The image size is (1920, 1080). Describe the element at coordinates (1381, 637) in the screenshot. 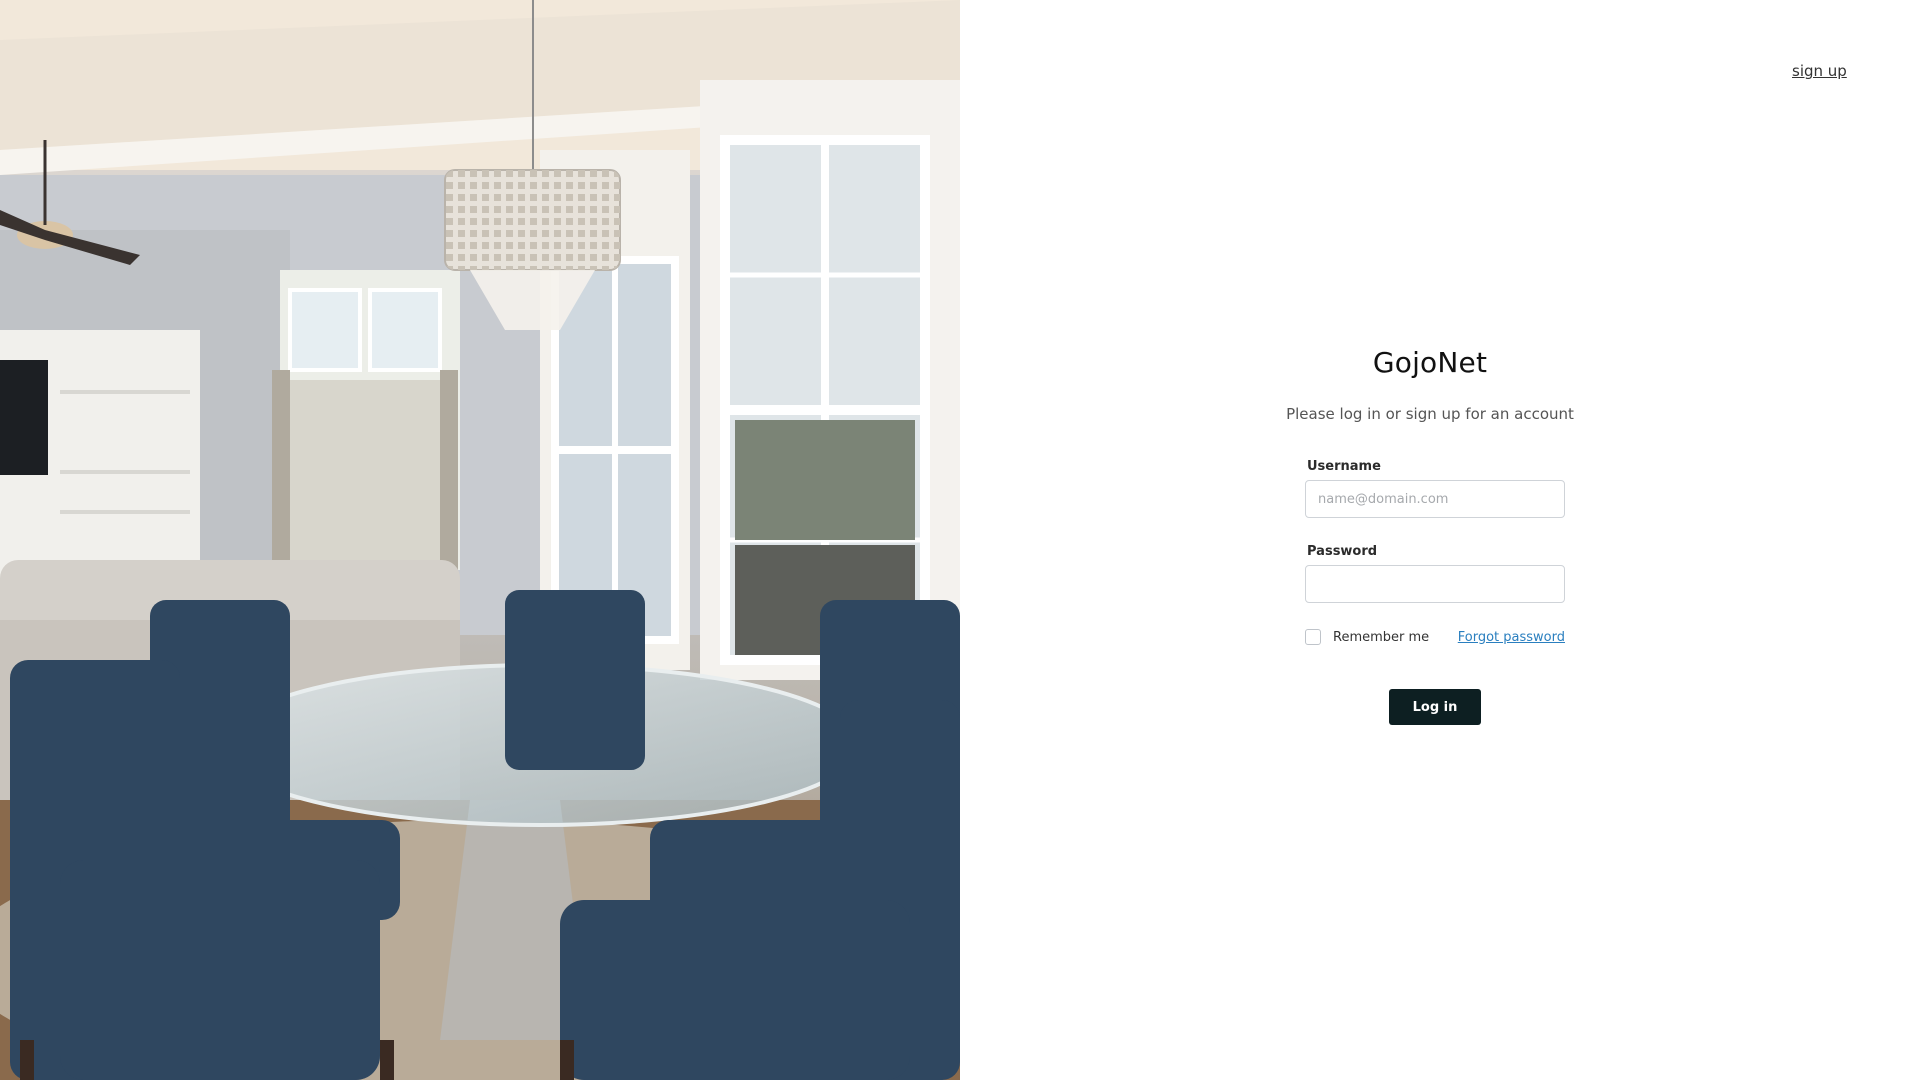

I see `remember-me-label: Remember me` at that location.